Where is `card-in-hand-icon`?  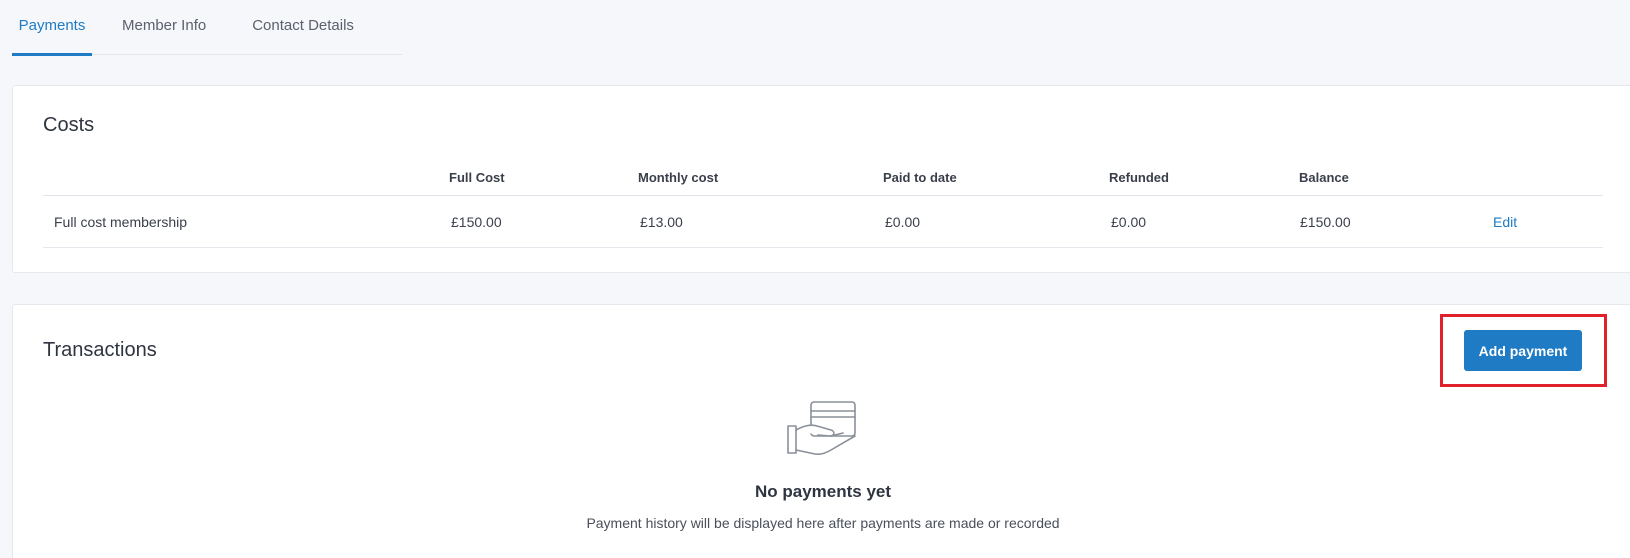 card-in-hand-icon is located at coordinates (821, 428).